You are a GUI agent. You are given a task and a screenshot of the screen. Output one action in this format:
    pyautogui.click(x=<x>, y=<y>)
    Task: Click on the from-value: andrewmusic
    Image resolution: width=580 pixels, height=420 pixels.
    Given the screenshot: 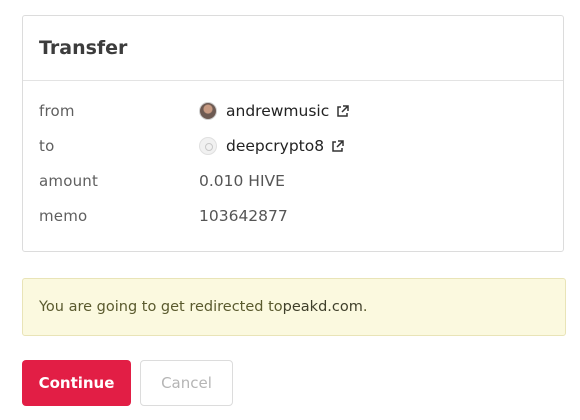 What is the action you would take?
    pyautogui.click(x=274, y=111)
    